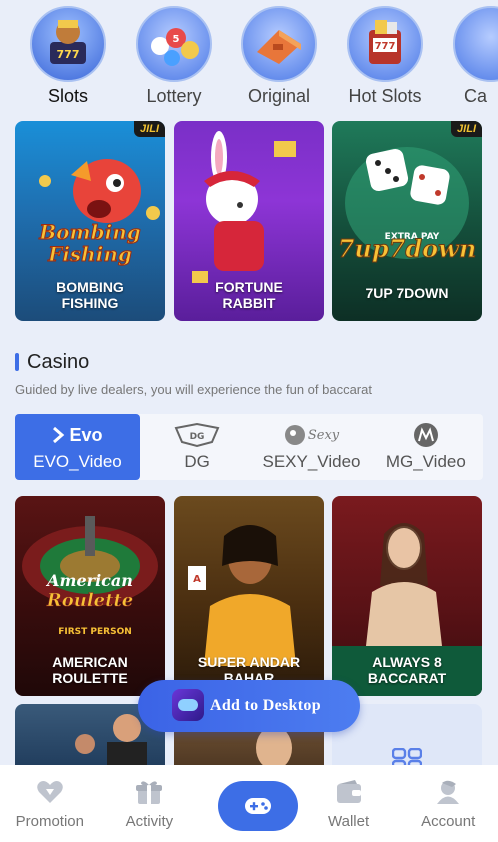  What do you see at coordinates (425, 461) in the screenshot?
I see `tab-label: MG_Video` at bounding box center [425, 461].